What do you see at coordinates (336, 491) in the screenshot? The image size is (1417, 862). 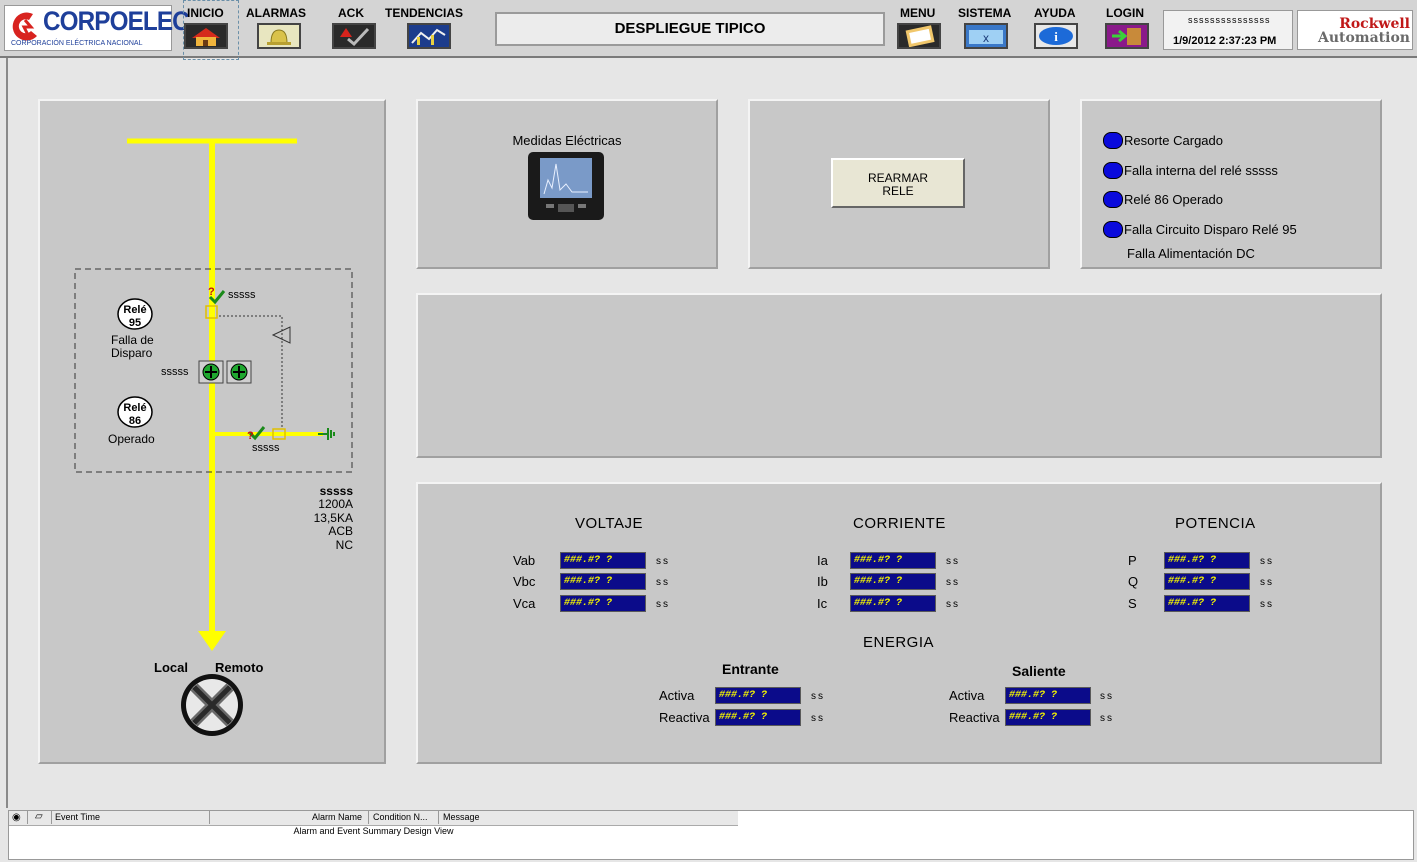 I see `breaker-name: sssss` at bounding box center [336, 491].